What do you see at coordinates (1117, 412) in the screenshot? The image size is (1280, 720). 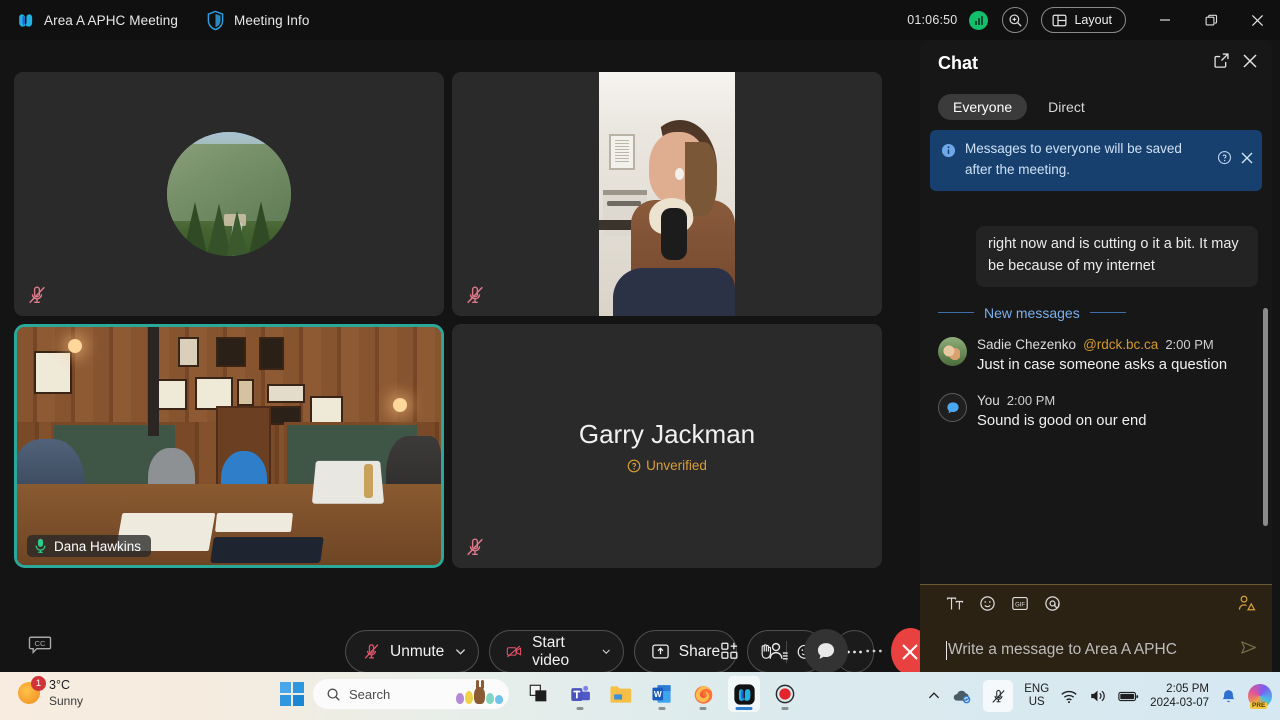 I see `message-body: You 2:00 PM Sound is good on our end` at bounding box center [1117, 412].